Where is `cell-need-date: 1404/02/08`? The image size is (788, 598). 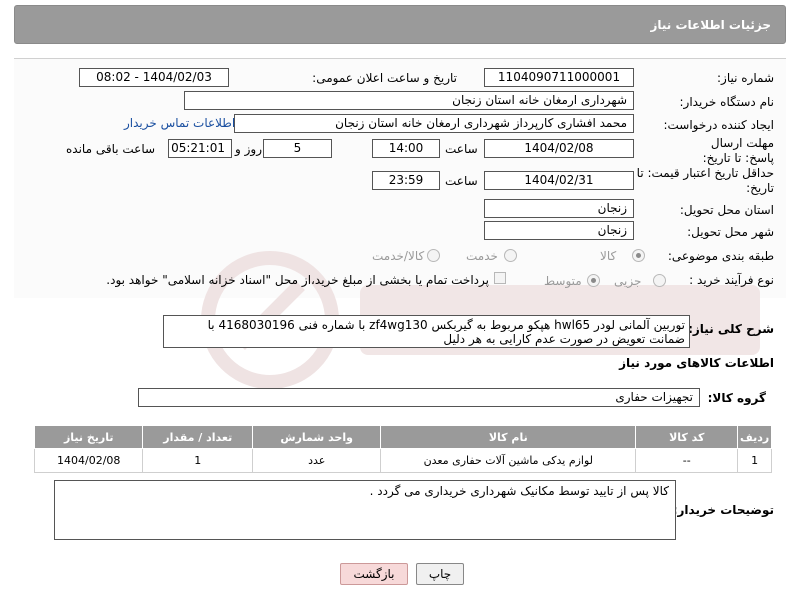
cell-need-date: 1404/02/08 is located at coordinates (88, 460).